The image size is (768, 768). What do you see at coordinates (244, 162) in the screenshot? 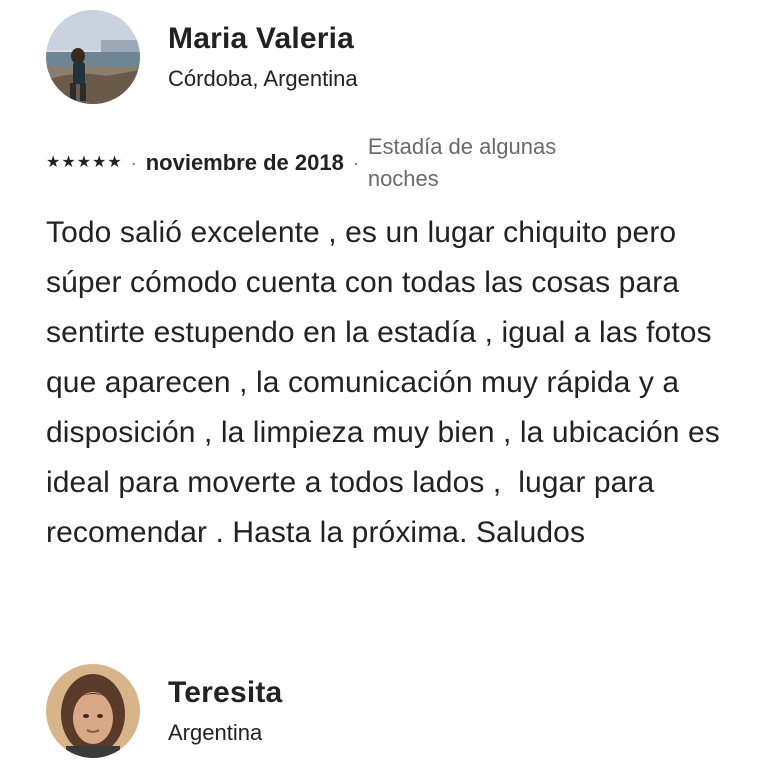
I see `review-date: noviembre de 2018` at bounding box center [244, 162].